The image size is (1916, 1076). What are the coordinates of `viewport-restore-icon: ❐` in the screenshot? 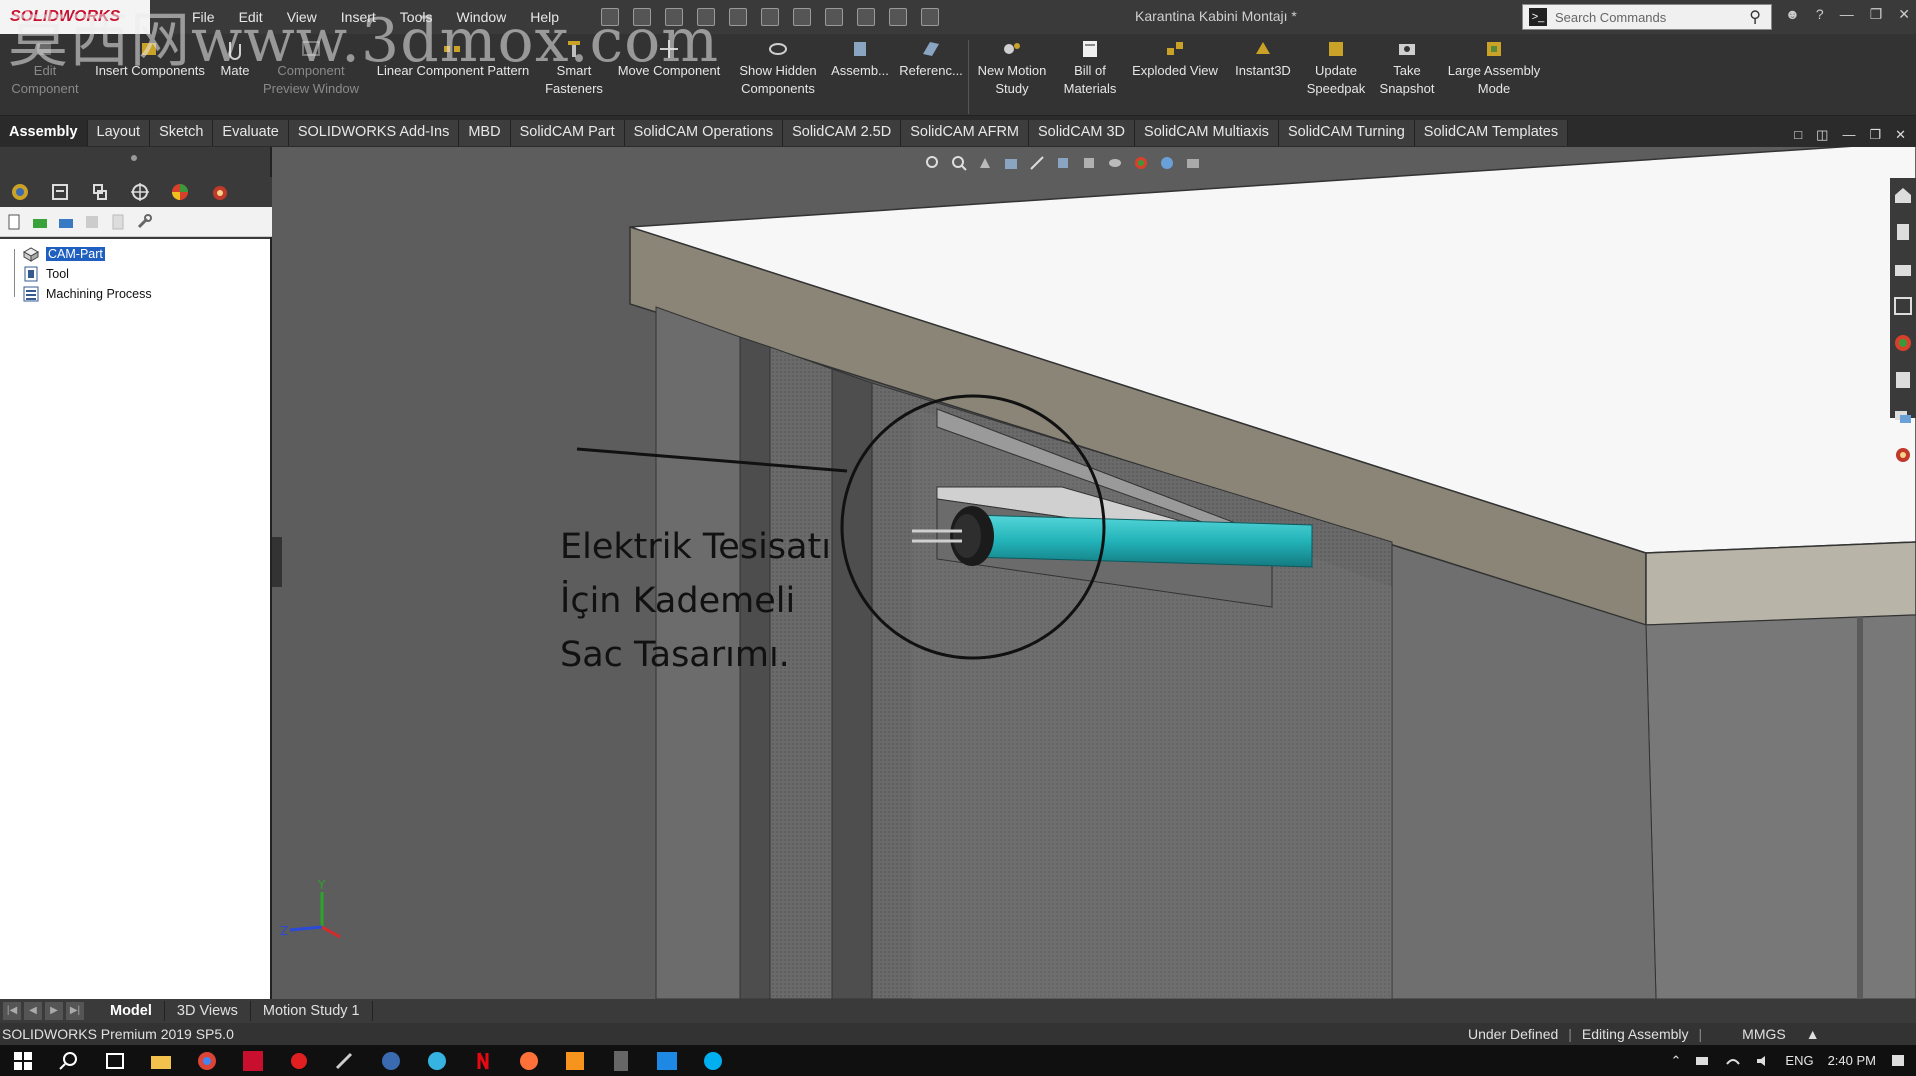 It's located at (1875, 135).